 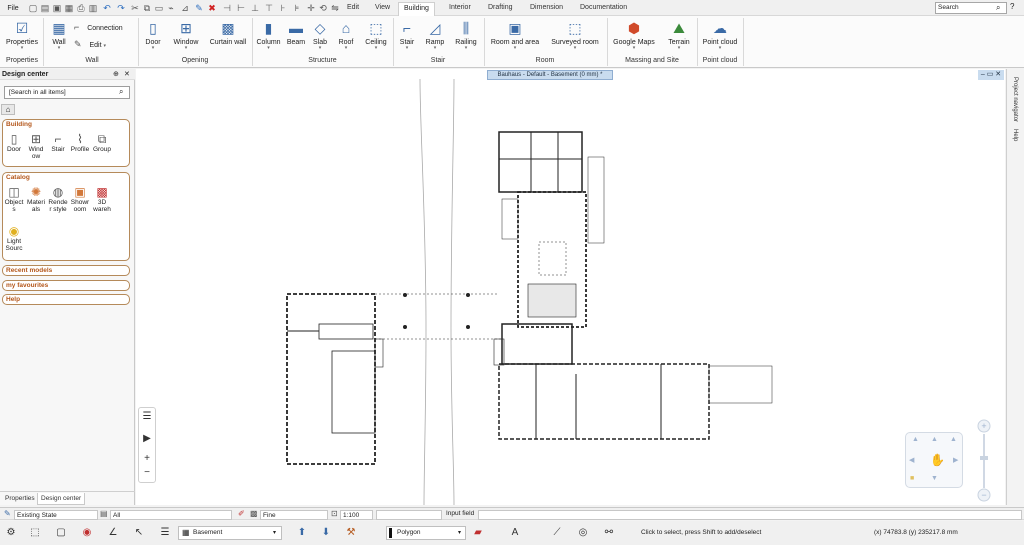 I want to click on dc-item-group: ⧉ Group, so click(x=102, y=142).